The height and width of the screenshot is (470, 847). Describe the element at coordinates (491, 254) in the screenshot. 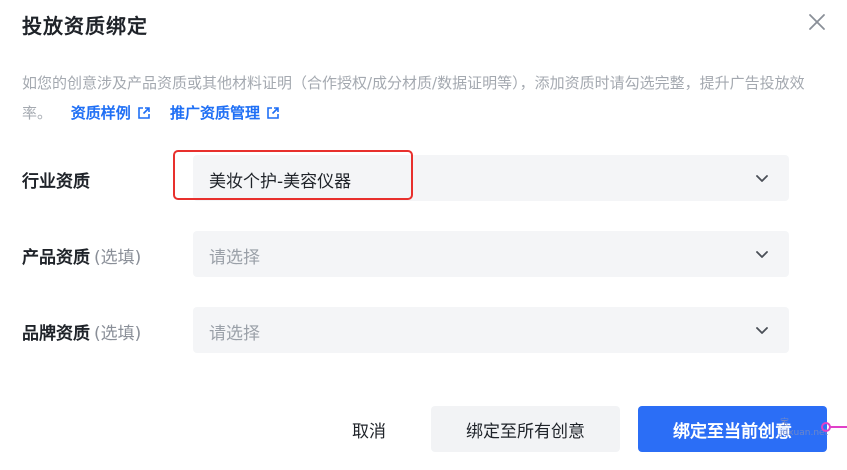

I see `product-qualification-select: 请选择` at that location.